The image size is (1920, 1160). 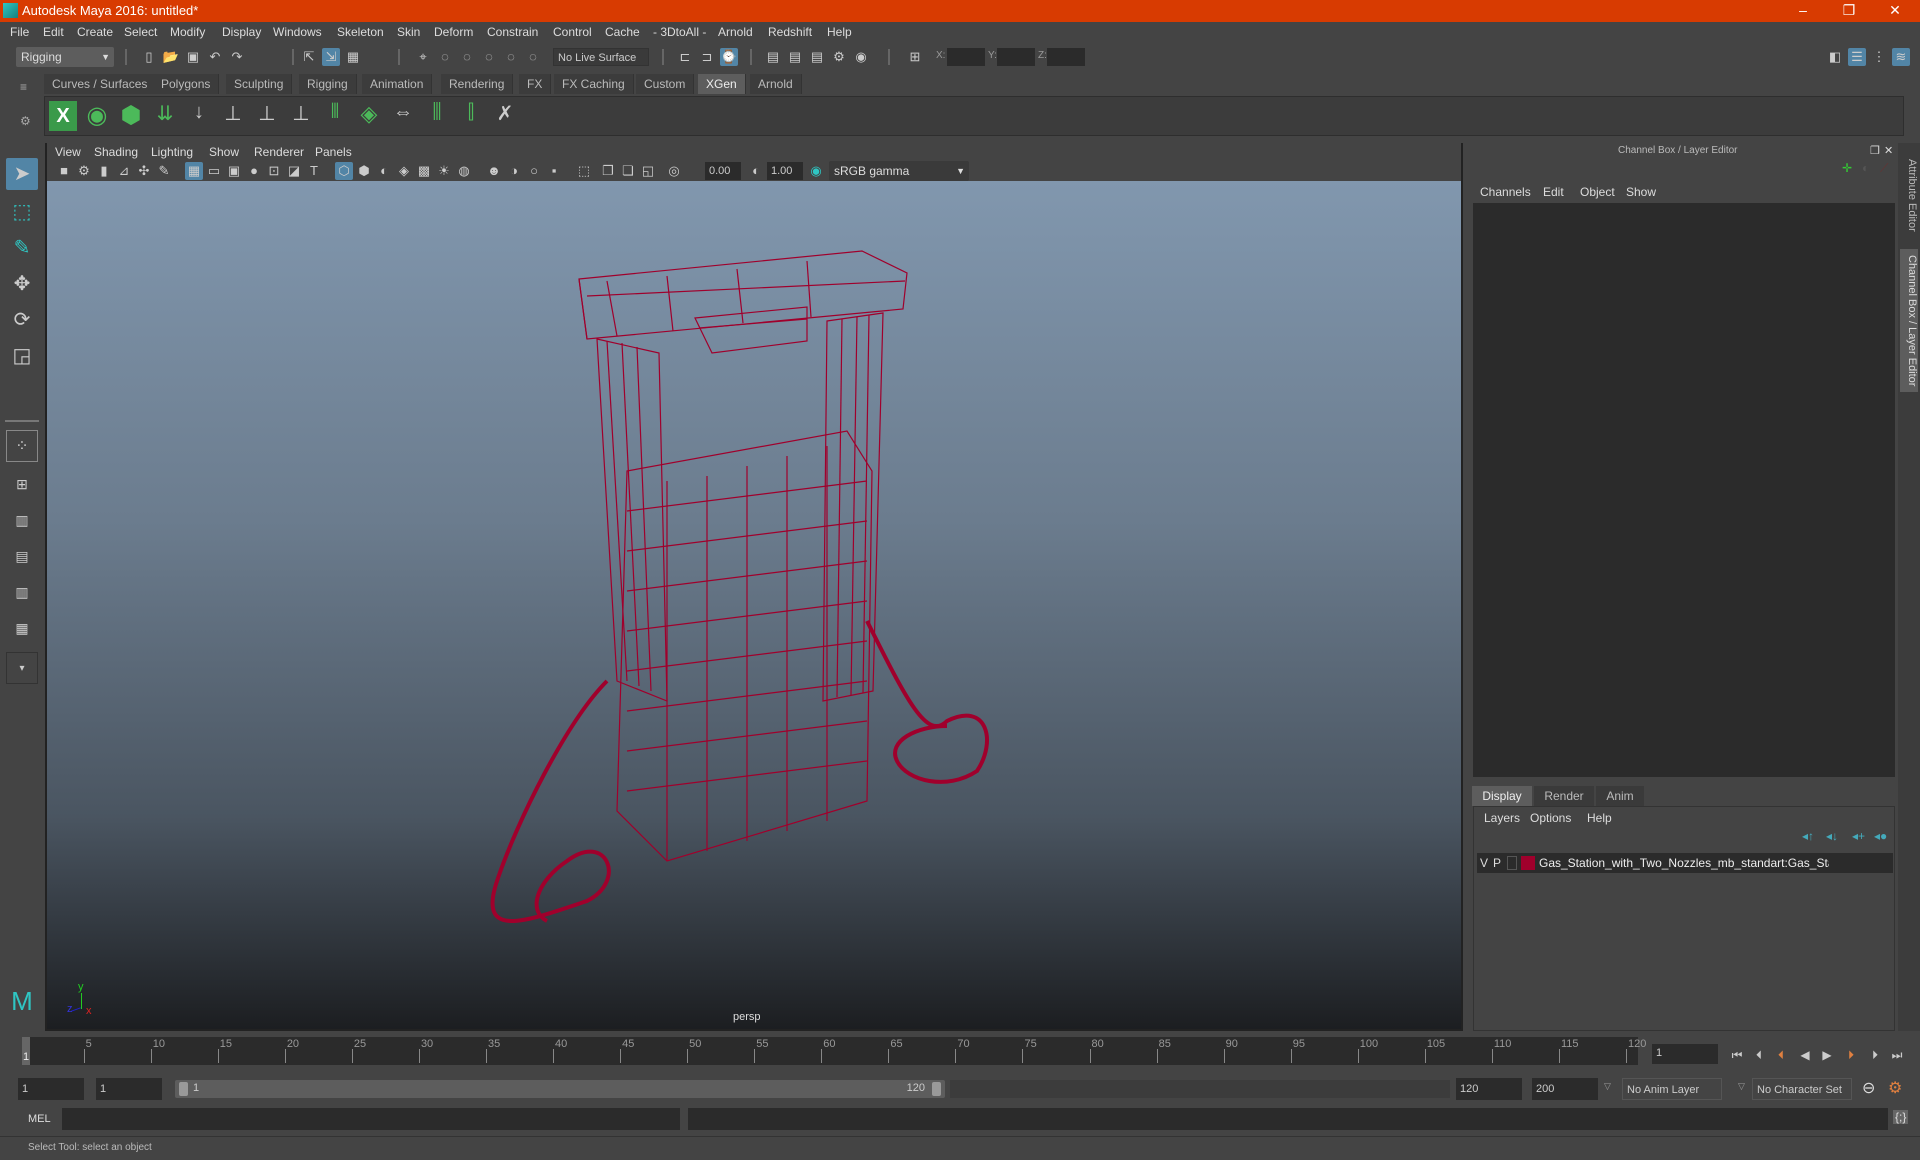 What do you see at coordinates (22, 356) in the screenshot?
I see `scale-tool-icon: ◲` at bounding box center [22, 356].